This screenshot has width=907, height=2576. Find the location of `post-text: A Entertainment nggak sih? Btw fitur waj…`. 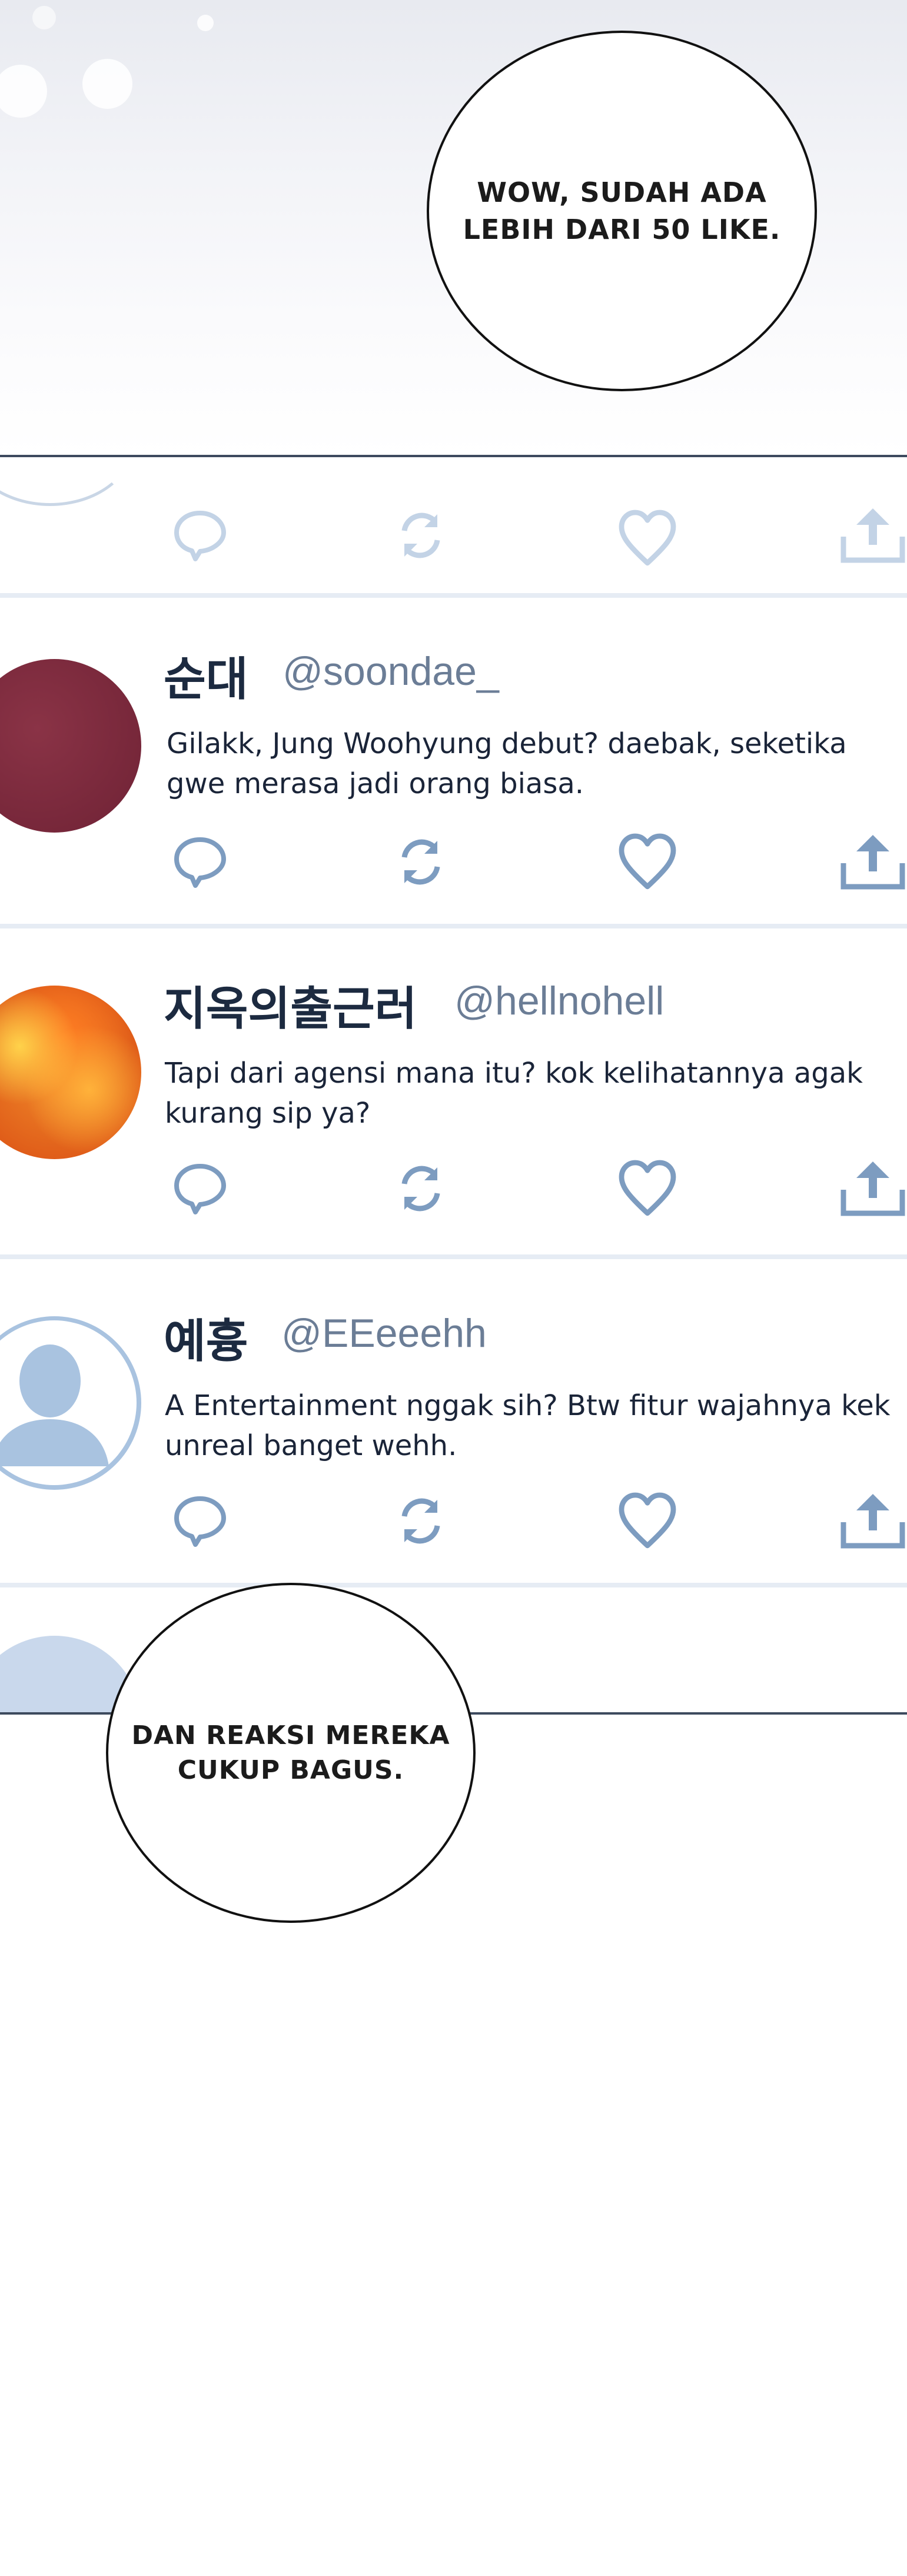

post-text: A Entertainment nggak sih? Btw fitur waj… is located at coordinates (528, 1425).